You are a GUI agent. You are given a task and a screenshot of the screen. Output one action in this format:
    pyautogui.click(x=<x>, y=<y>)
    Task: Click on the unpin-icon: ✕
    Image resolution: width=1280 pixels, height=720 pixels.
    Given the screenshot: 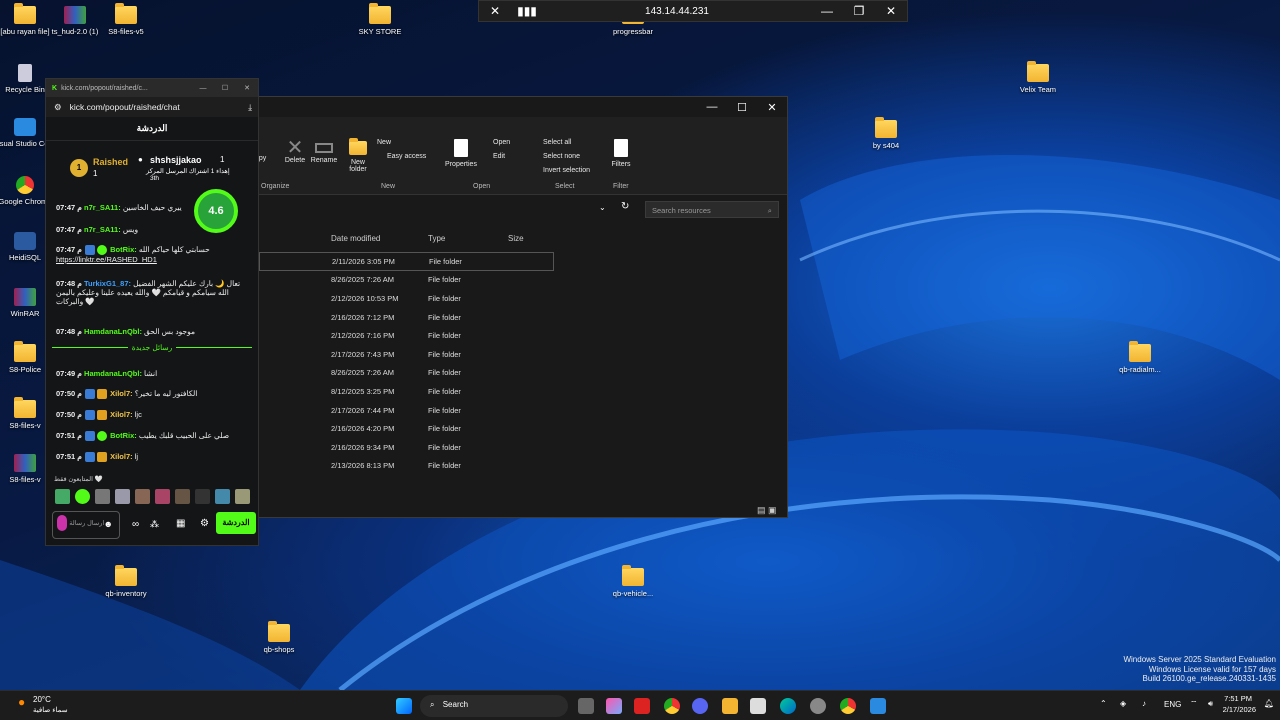 What is the action you would take?
    pyautogui.click(x=495, y=11)
    